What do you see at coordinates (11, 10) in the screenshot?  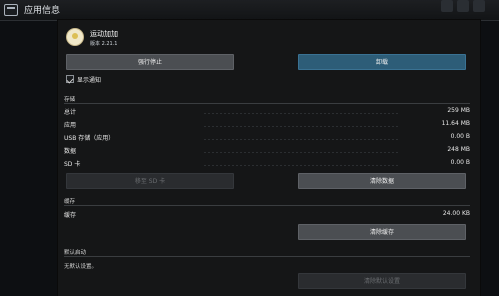 I see `app-info-icon` at bounding box center [11, 10].